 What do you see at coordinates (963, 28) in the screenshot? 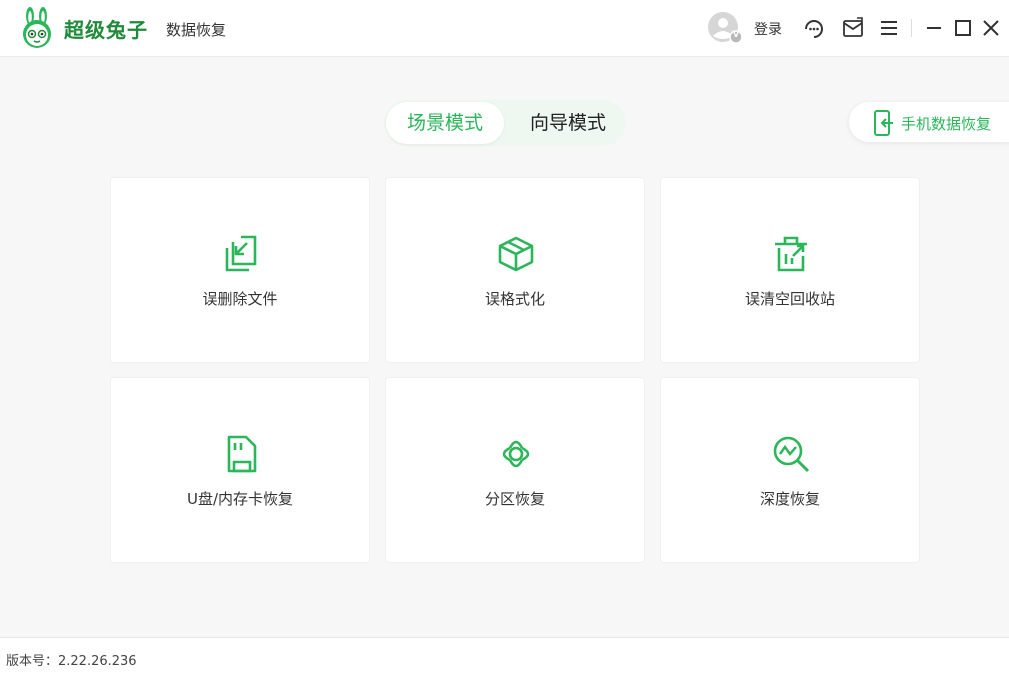
I see `maximize-icon` at bounding box center [963, 28].